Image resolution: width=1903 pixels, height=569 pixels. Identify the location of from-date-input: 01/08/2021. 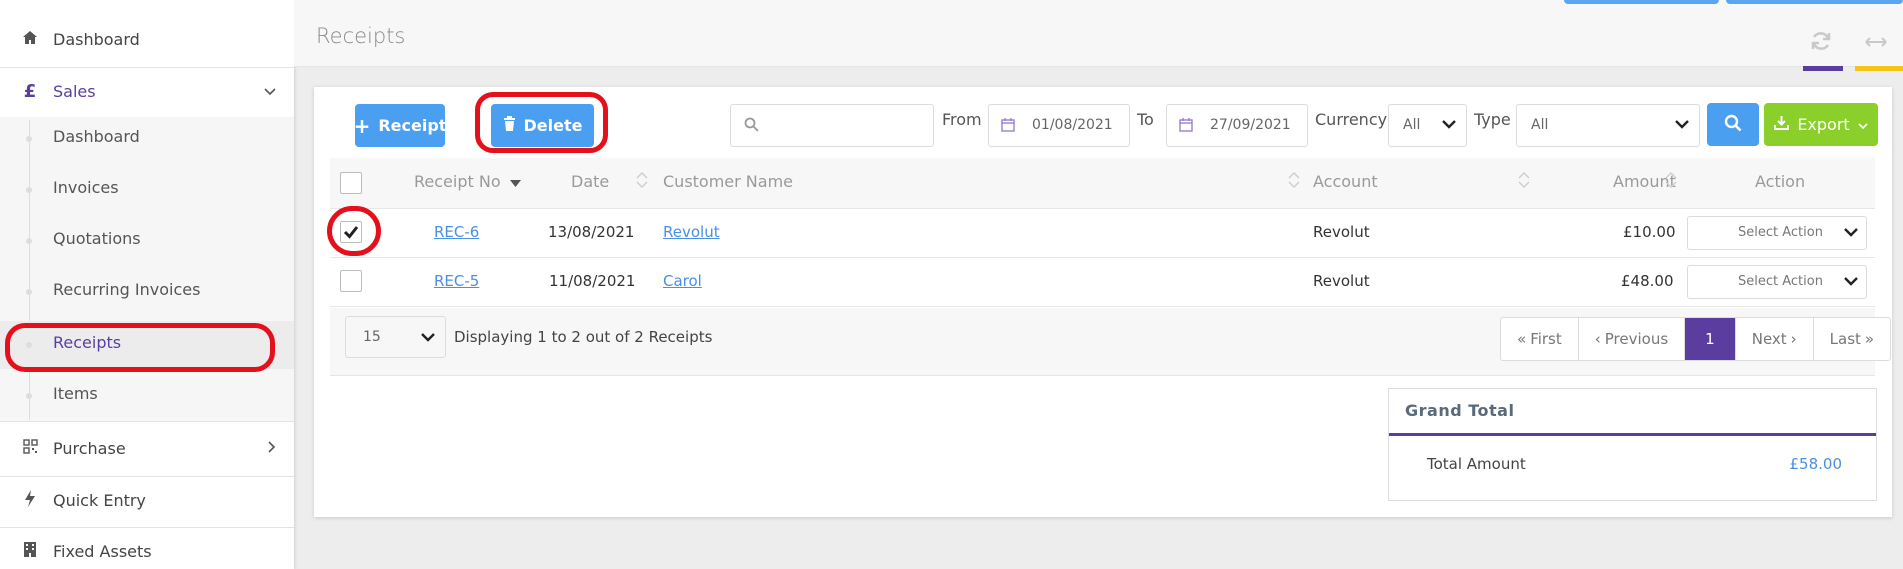
(1059, 125).